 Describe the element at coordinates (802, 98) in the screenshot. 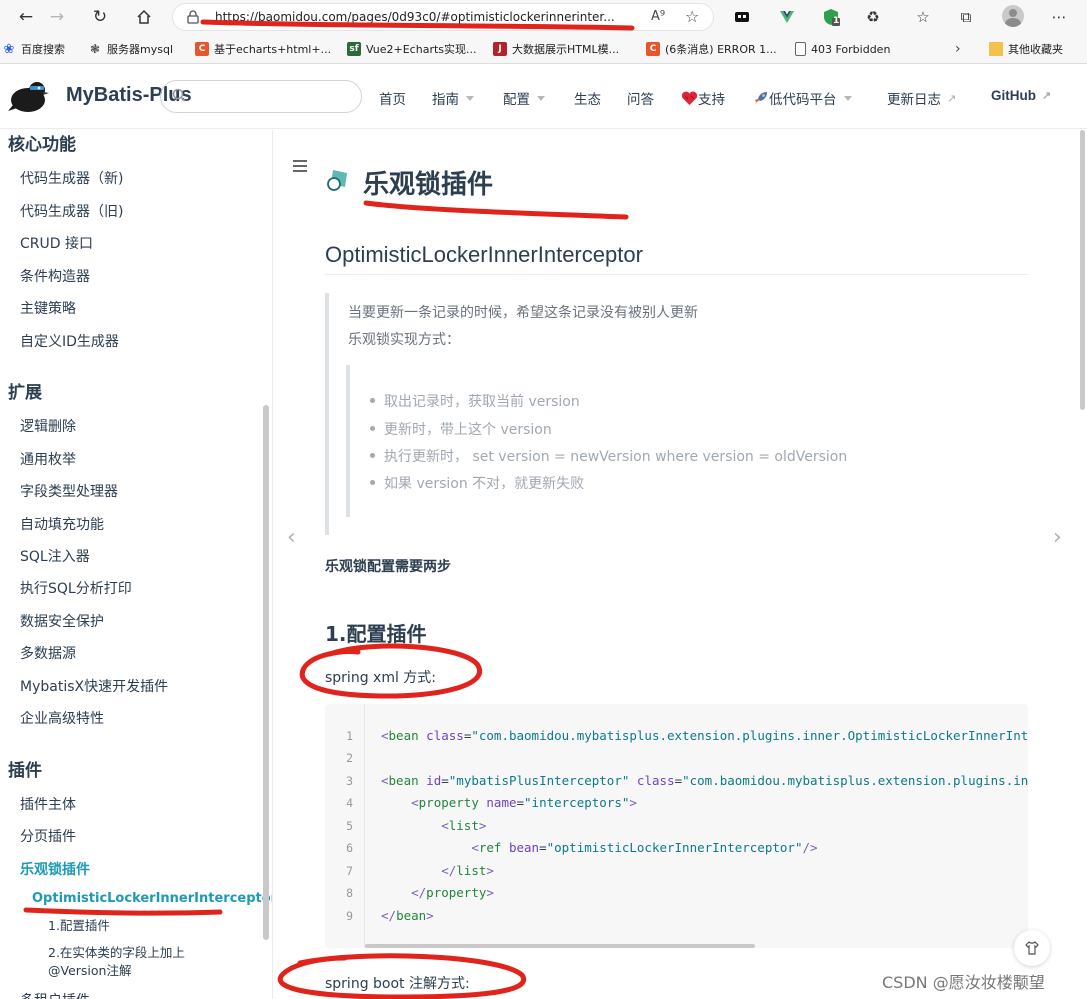

I see `nav-lowcode: 低代码平台` at that location.